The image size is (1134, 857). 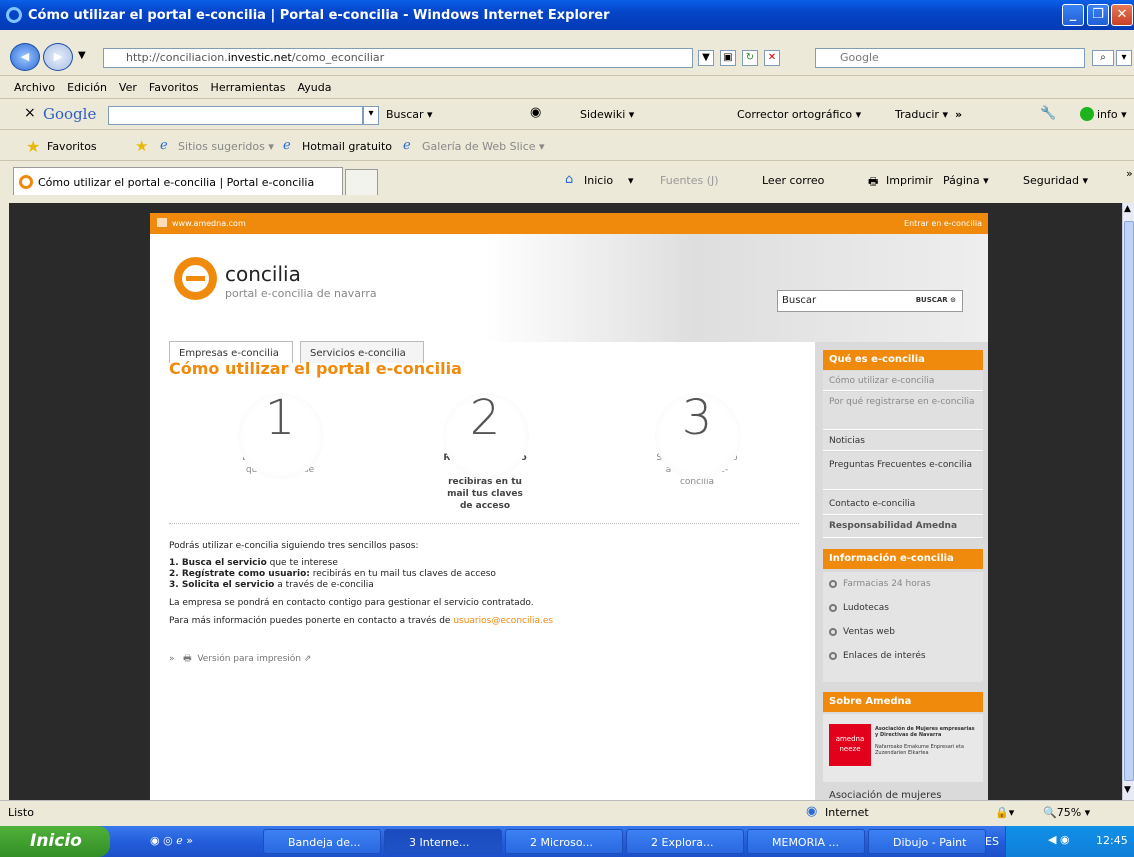 What do you see at coordinates (1127, 790) in the screenshot?
I see `scroll-down-icon: ▼` at bounding box center [1127, 790].